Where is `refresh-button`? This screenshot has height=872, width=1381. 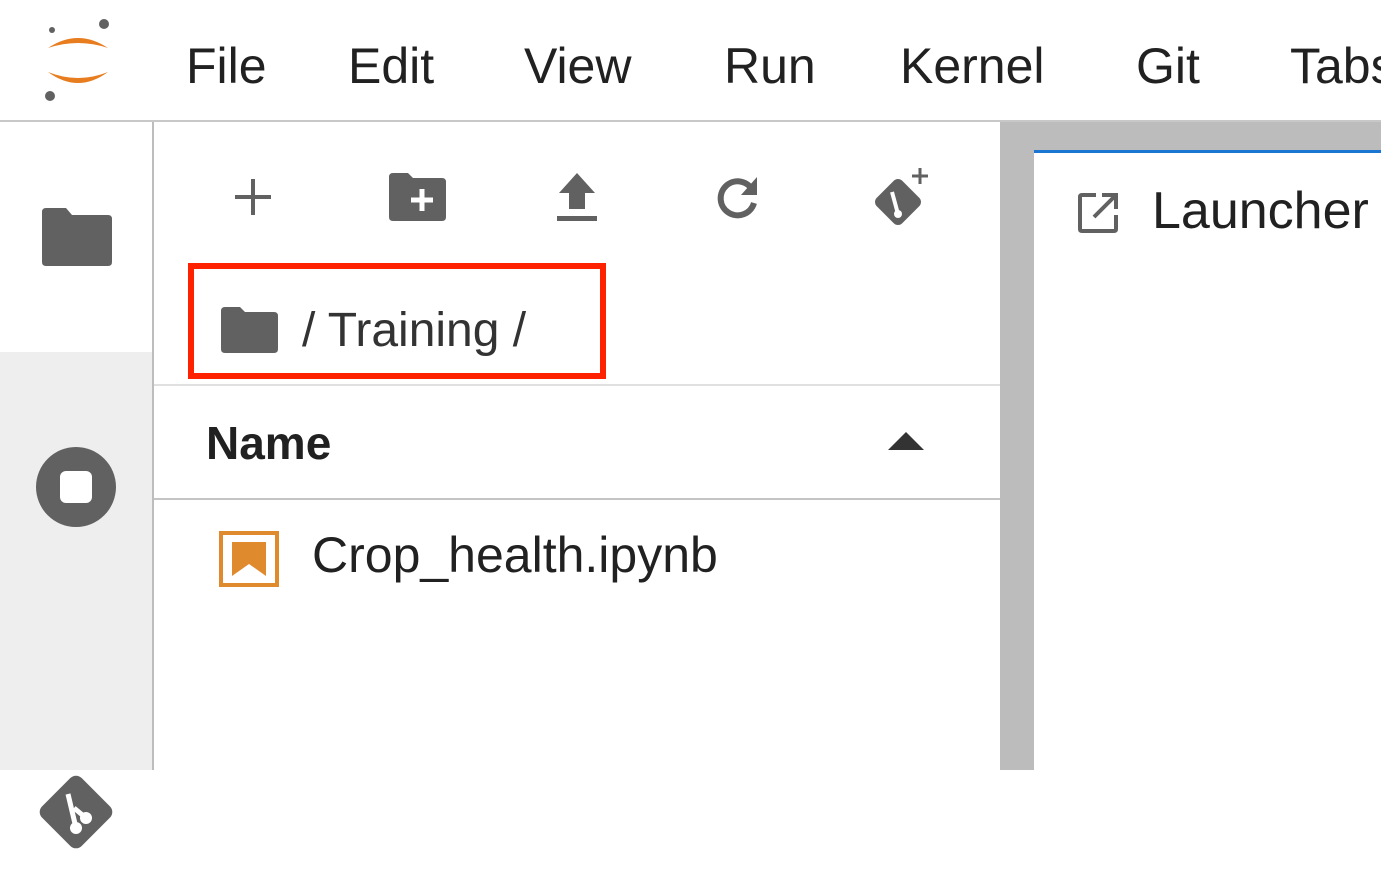
refresh-button is located at coordinates (737, 197).